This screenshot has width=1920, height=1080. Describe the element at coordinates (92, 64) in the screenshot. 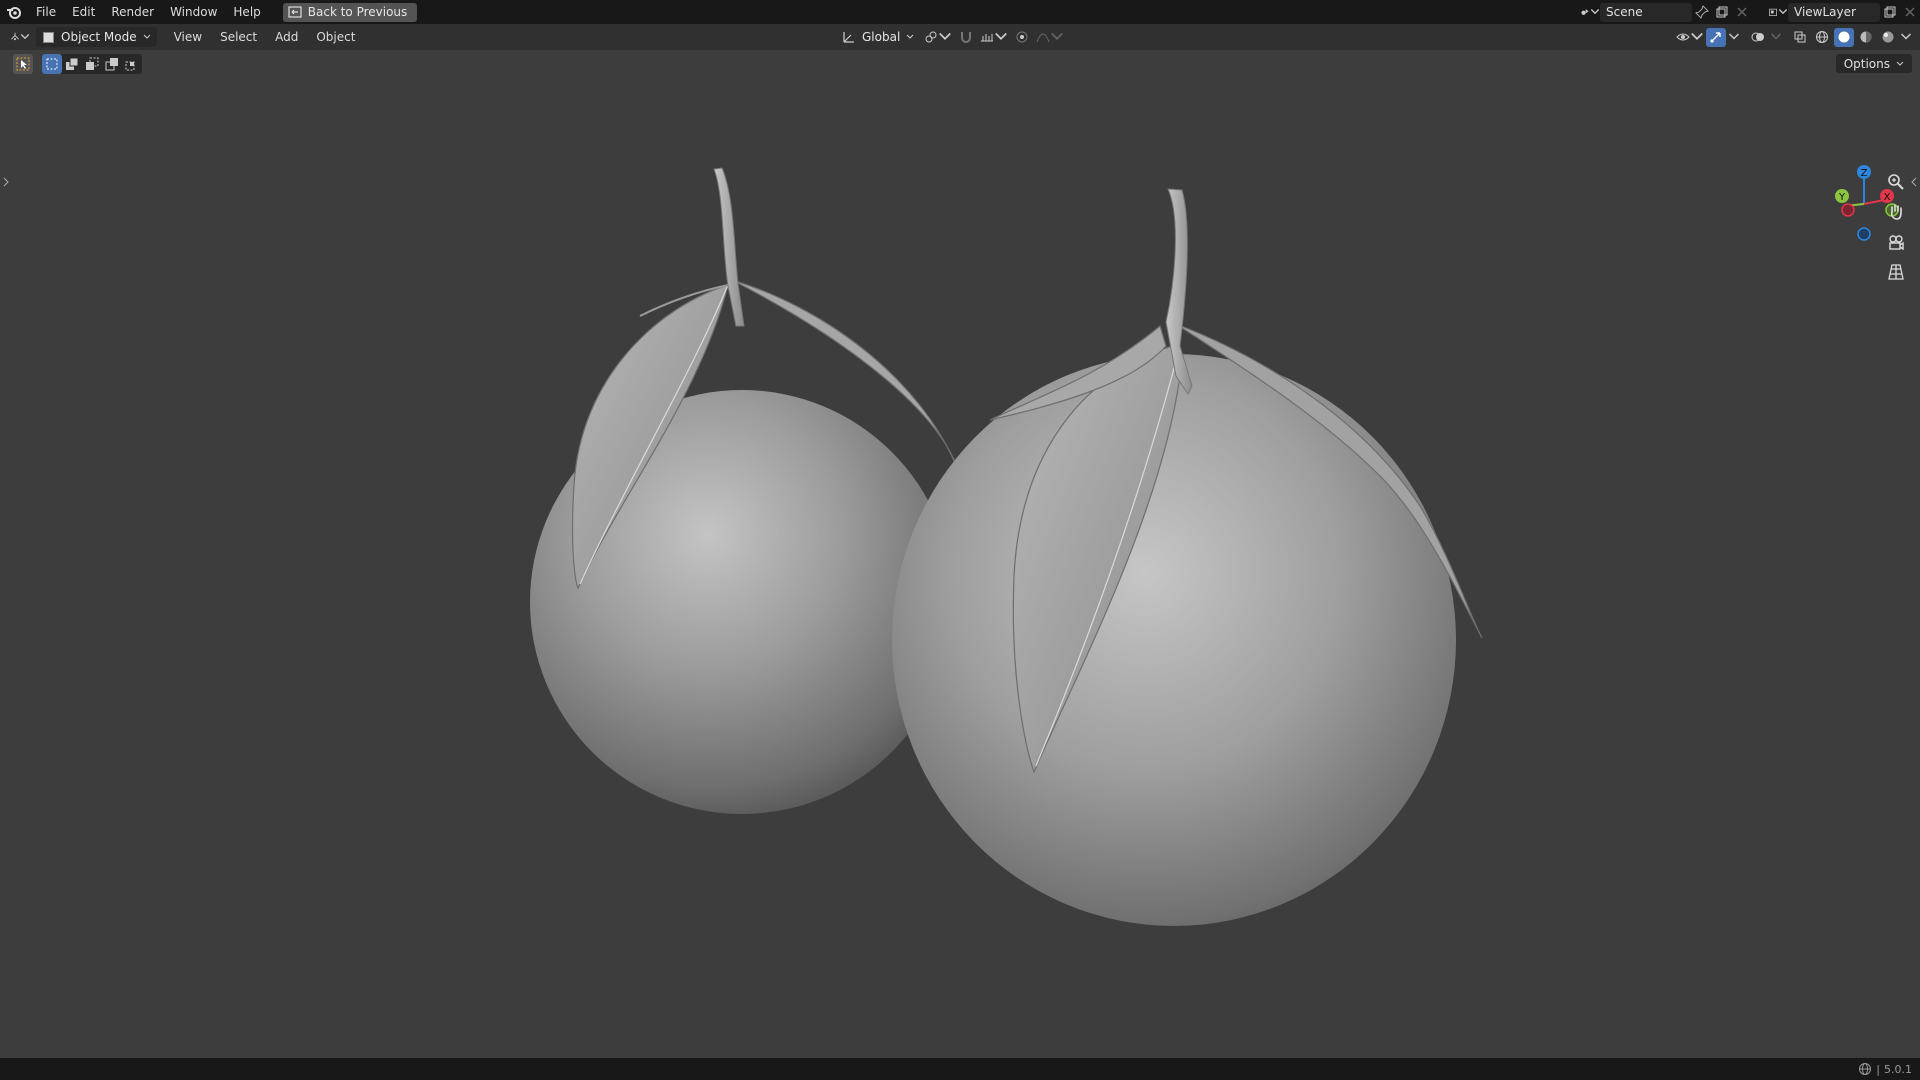

I see `select-mode-subtract` at that location.